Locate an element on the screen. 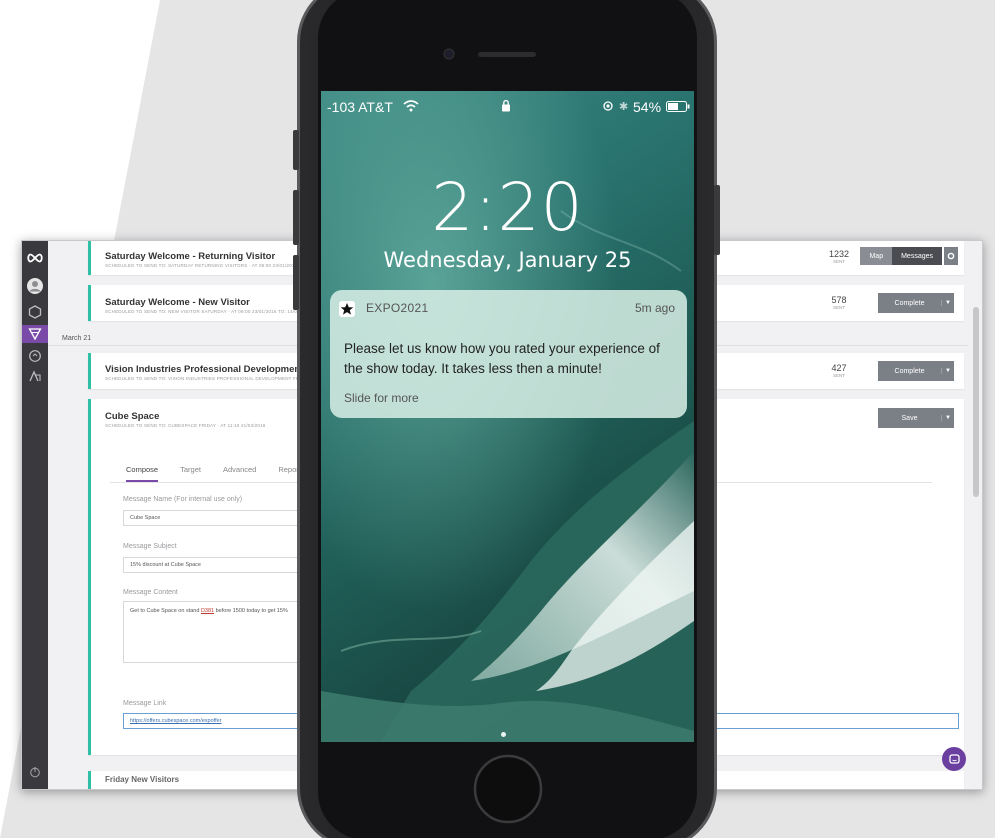  lock-icon is located at coordinates (506, 105).